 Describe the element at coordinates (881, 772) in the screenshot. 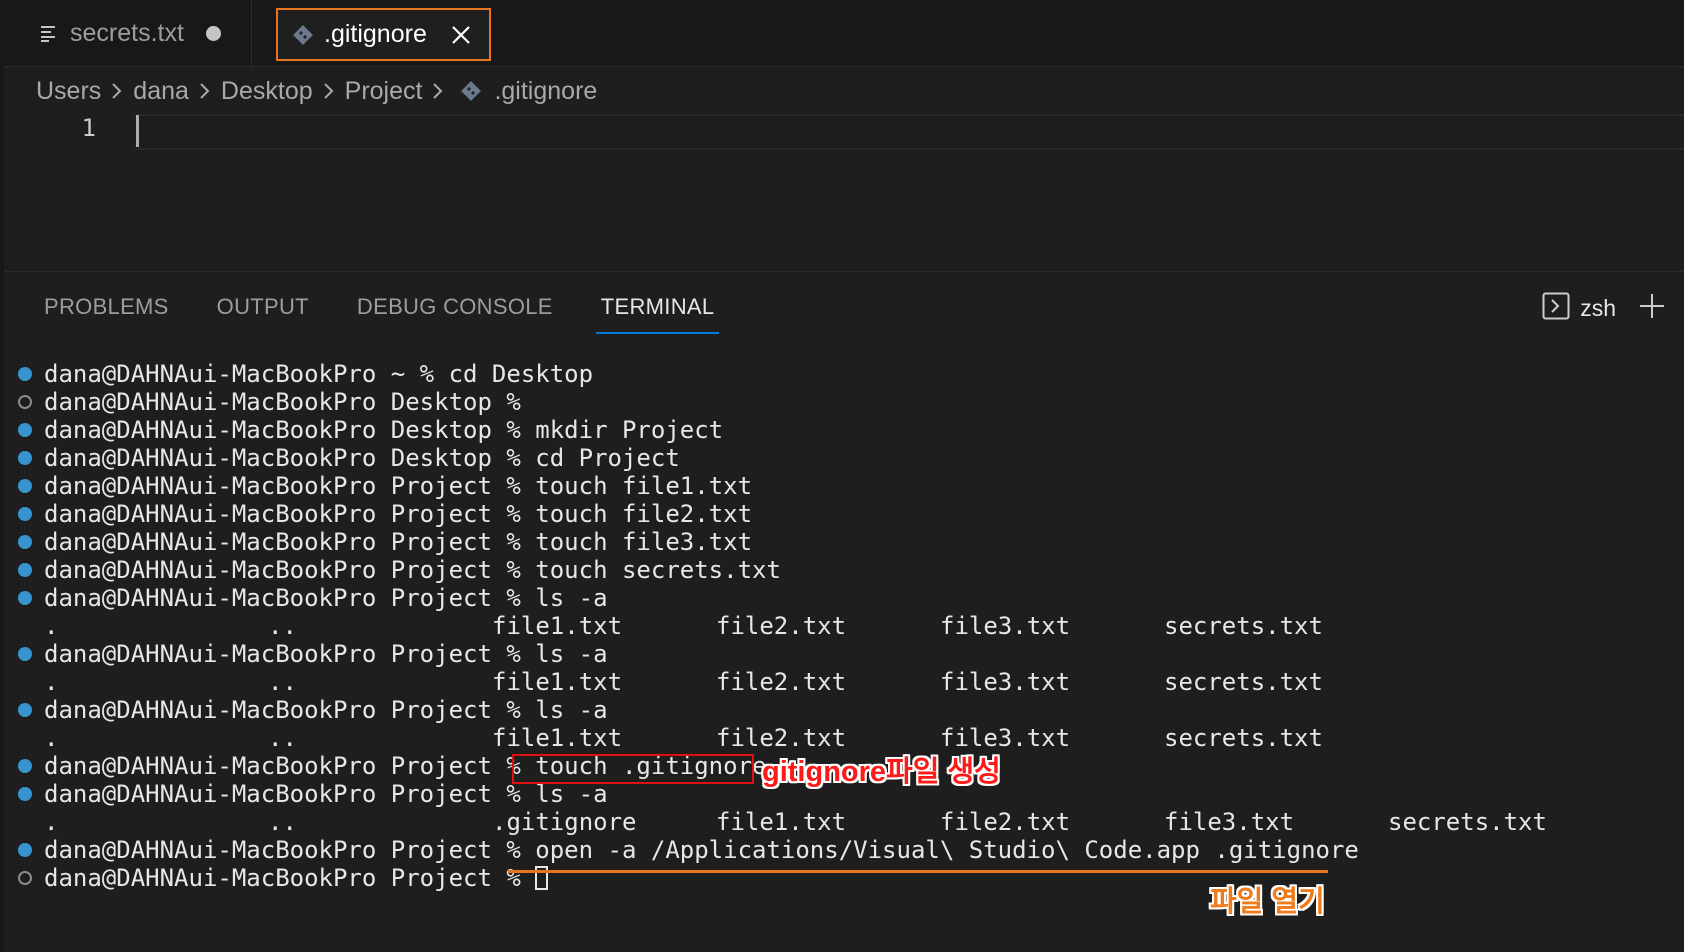

I see `annotation-create-label: gitignore파일 생성` at that location.